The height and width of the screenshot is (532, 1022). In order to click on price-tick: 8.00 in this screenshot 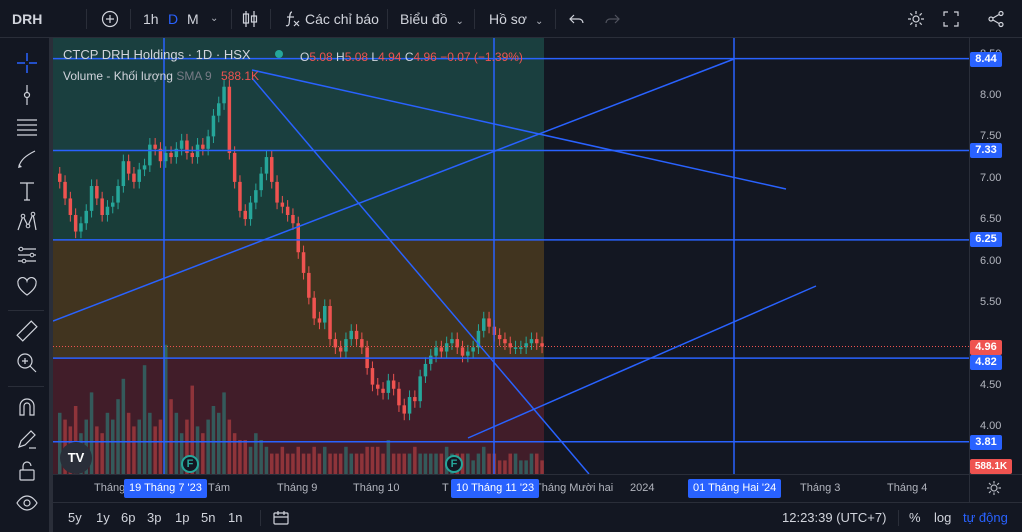, I will do `click(991, 95)`.